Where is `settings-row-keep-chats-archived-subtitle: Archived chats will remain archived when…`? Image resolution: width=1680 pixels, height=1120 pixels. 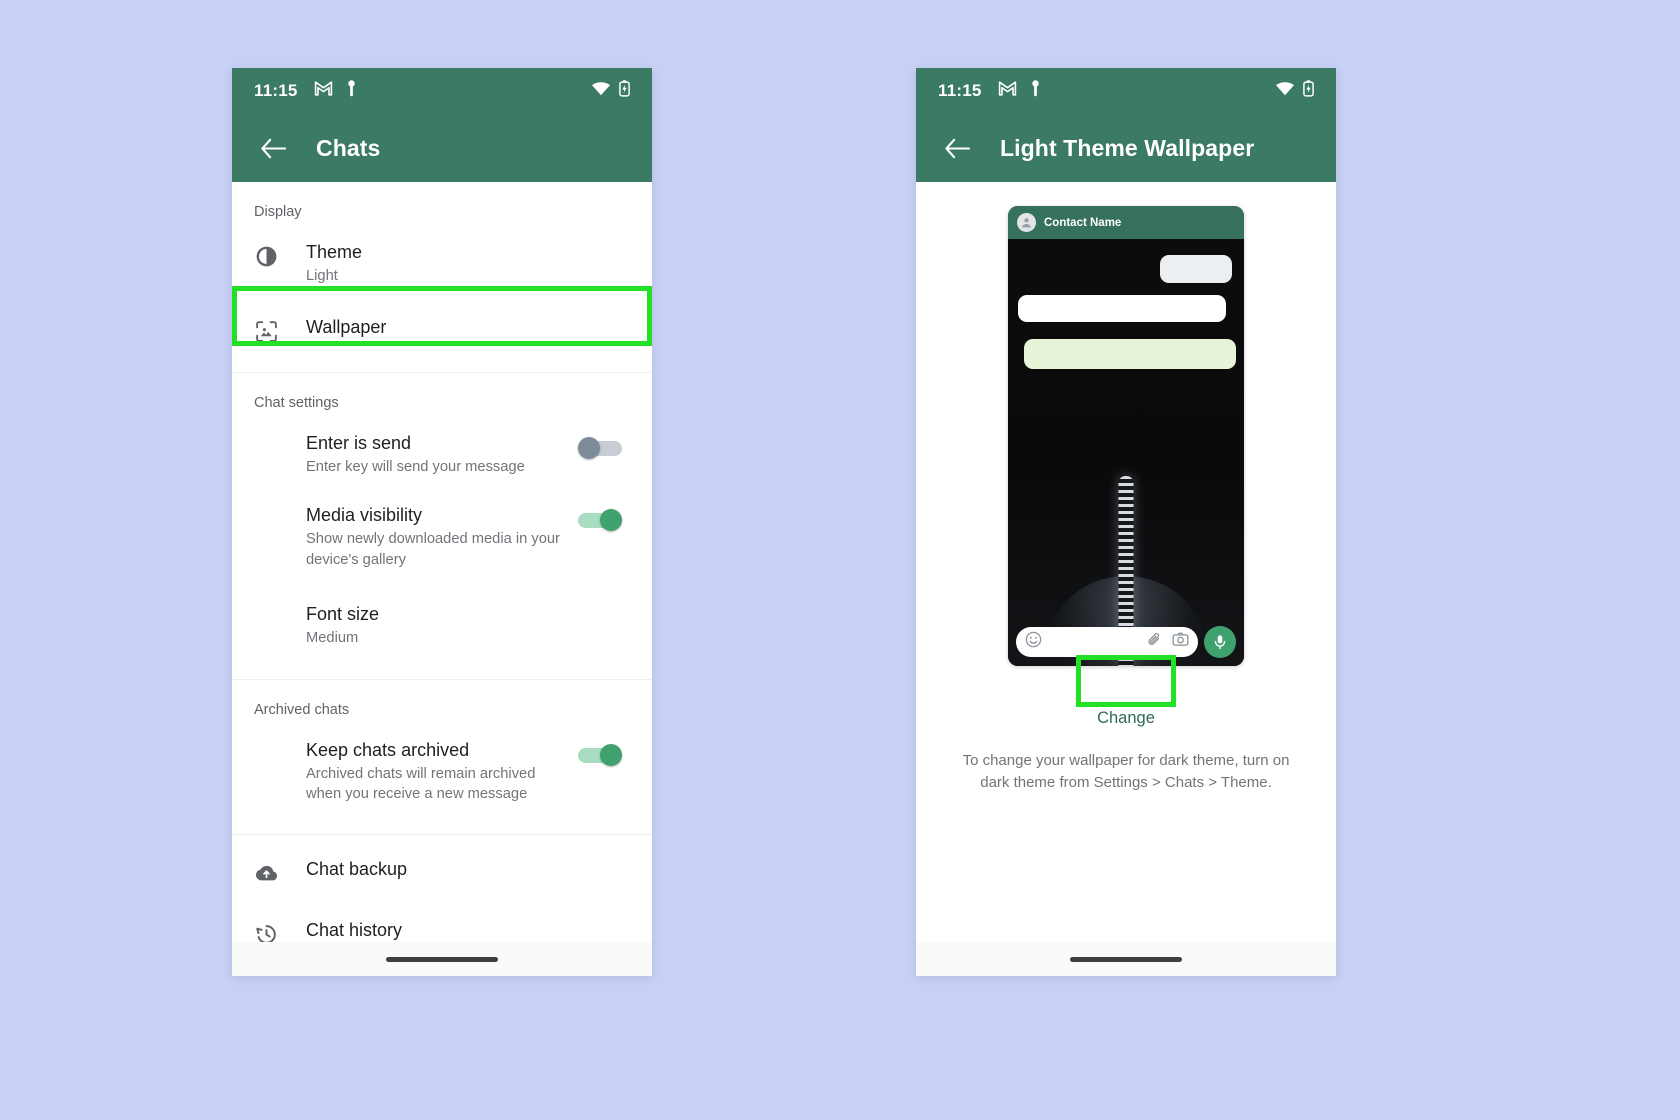
settings-row-keep-chats-archived-subtitle: Archived chats will remain archived when… is located at coordinates (421, 784).